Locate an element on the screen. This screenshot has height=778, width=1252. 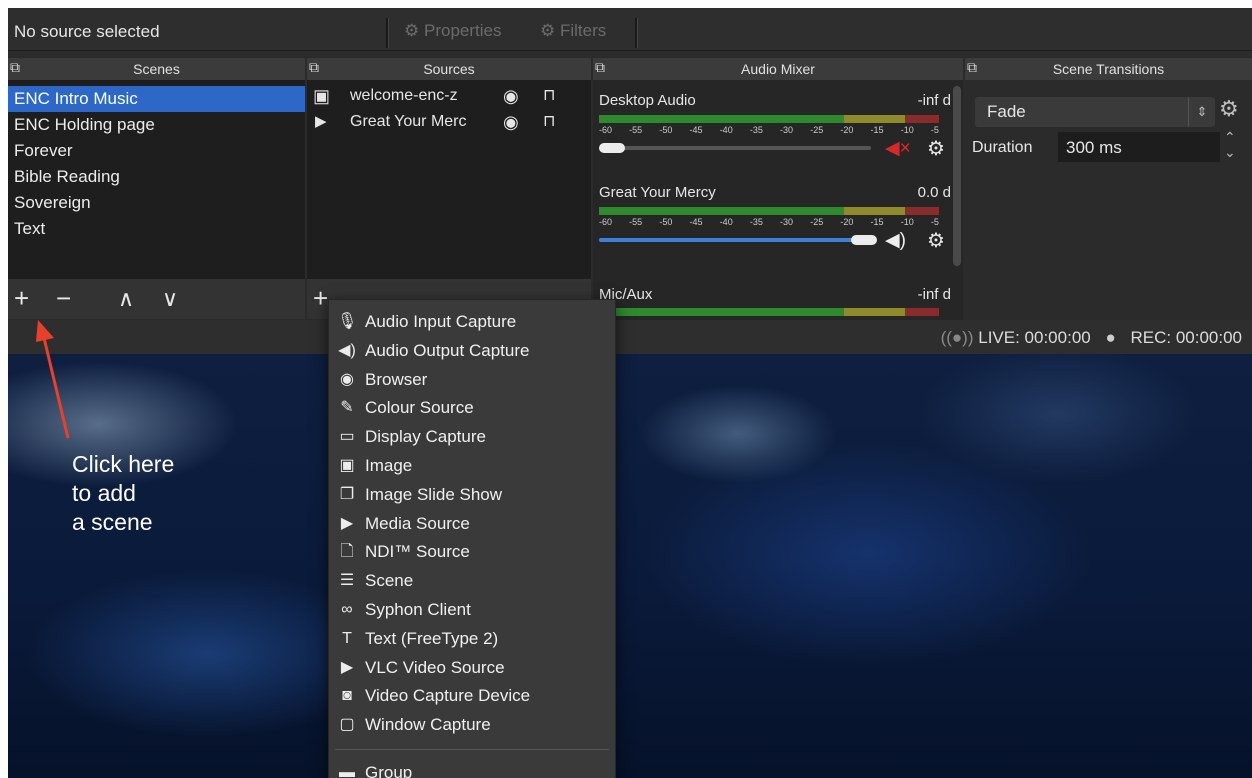
menu-item: ▭ Display Capture is located at coordinates (472, 437).